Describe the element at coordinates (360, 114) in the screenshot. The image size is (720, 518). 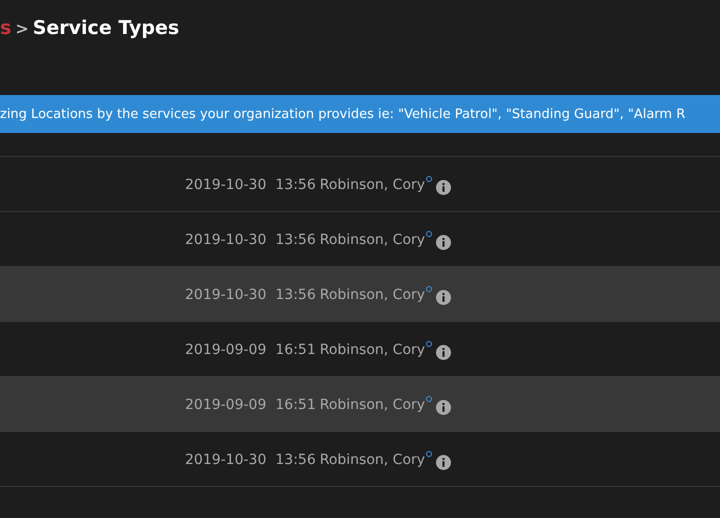
I see `info-banner: zing Locations by the services your organization provides ie: "Vehicle Patrol", "Standing Guard", "Alarm R` at that location.